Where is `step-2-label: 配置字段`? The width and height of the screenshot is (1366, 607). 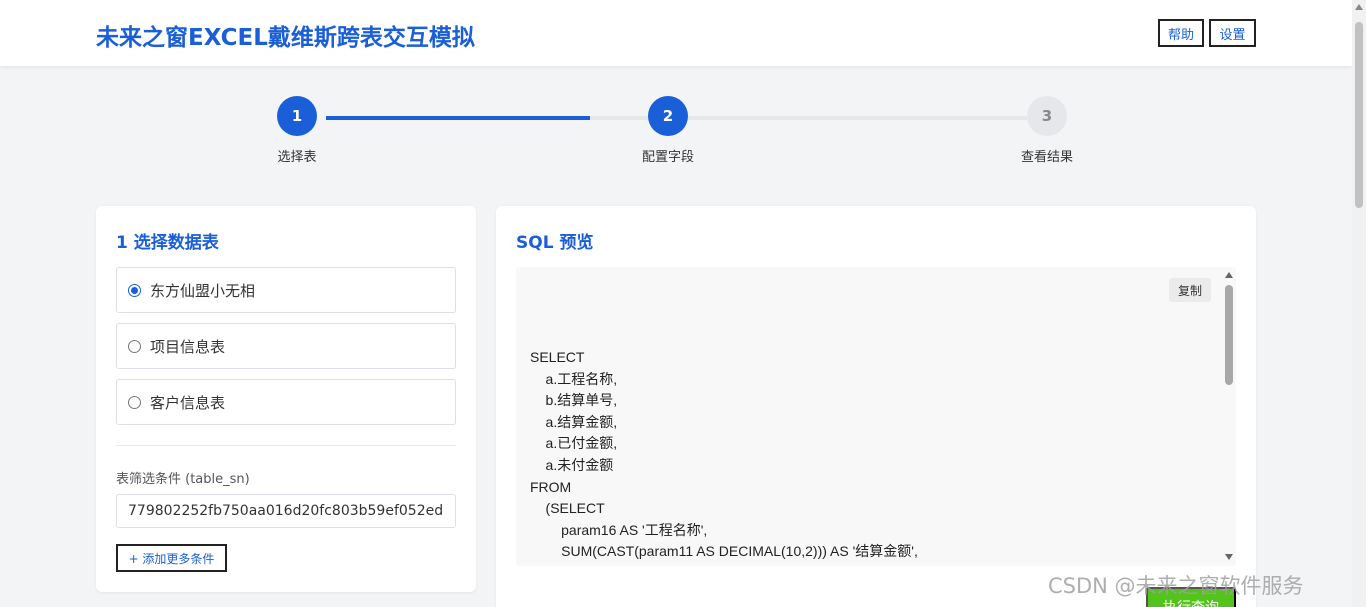
step-2-label: 配置字段 is located at coordinates (668, 157).